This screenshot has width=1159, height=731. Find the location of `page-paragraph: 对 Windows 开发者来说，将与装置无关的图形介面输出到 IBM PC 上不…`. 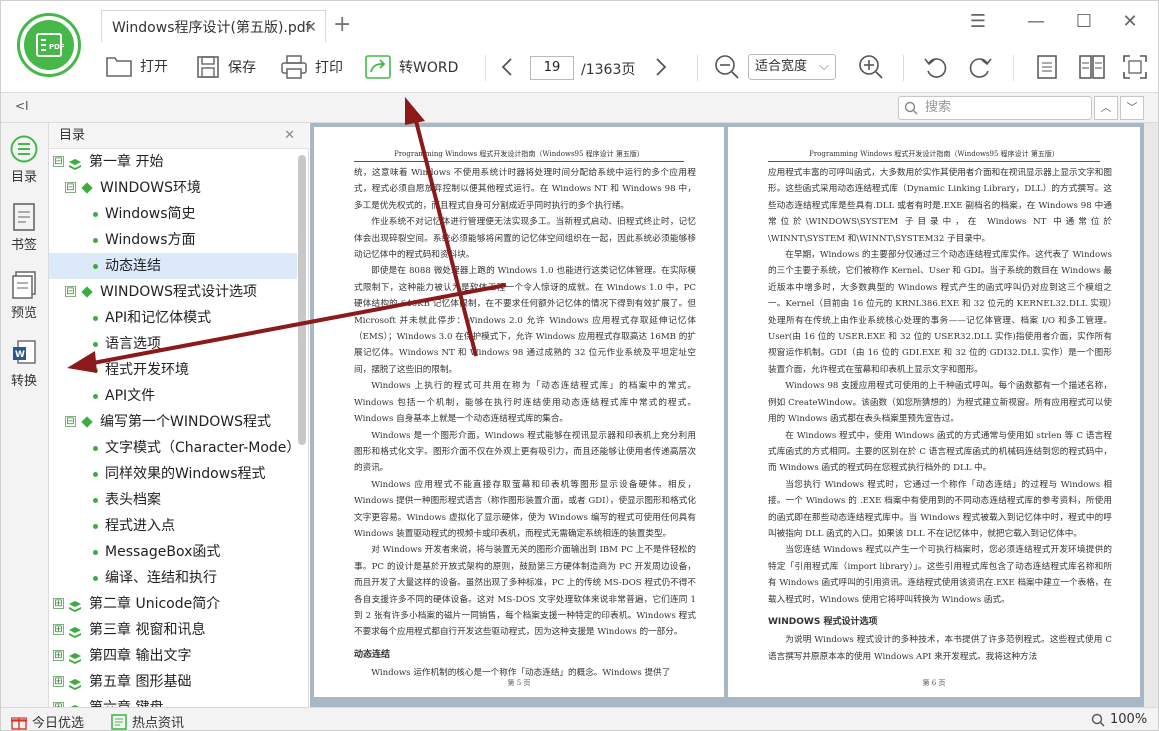

page-paragraph: 对 Windows 开发者来说，将与装置无关的图形介面输出到 IBM PC 上不… is located at coordinates (525, 591).